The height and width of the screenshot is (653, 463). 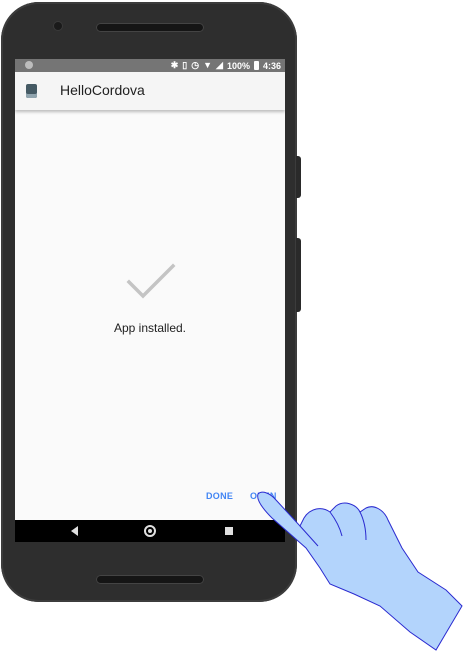 I want to click on back-icon, so click(x=74, y=531).